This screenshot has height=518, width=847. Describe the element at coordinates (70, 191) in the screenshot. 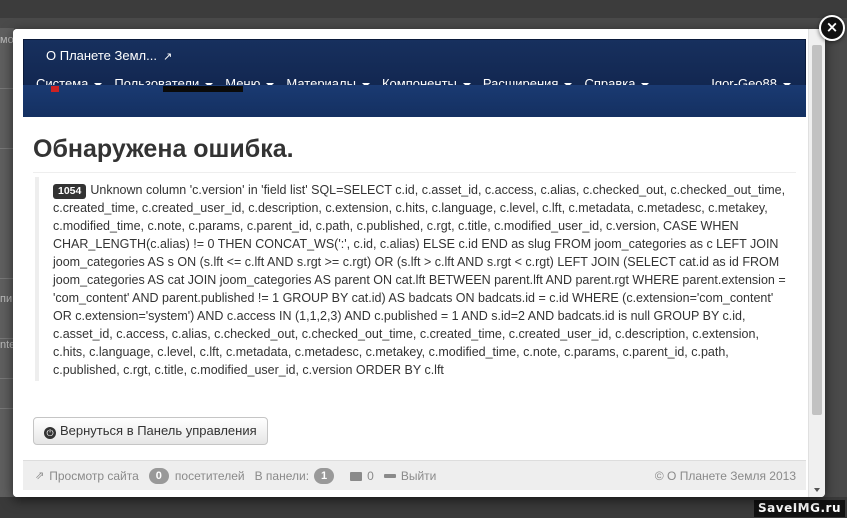

I see `error-code-badge: 1054` at that location.